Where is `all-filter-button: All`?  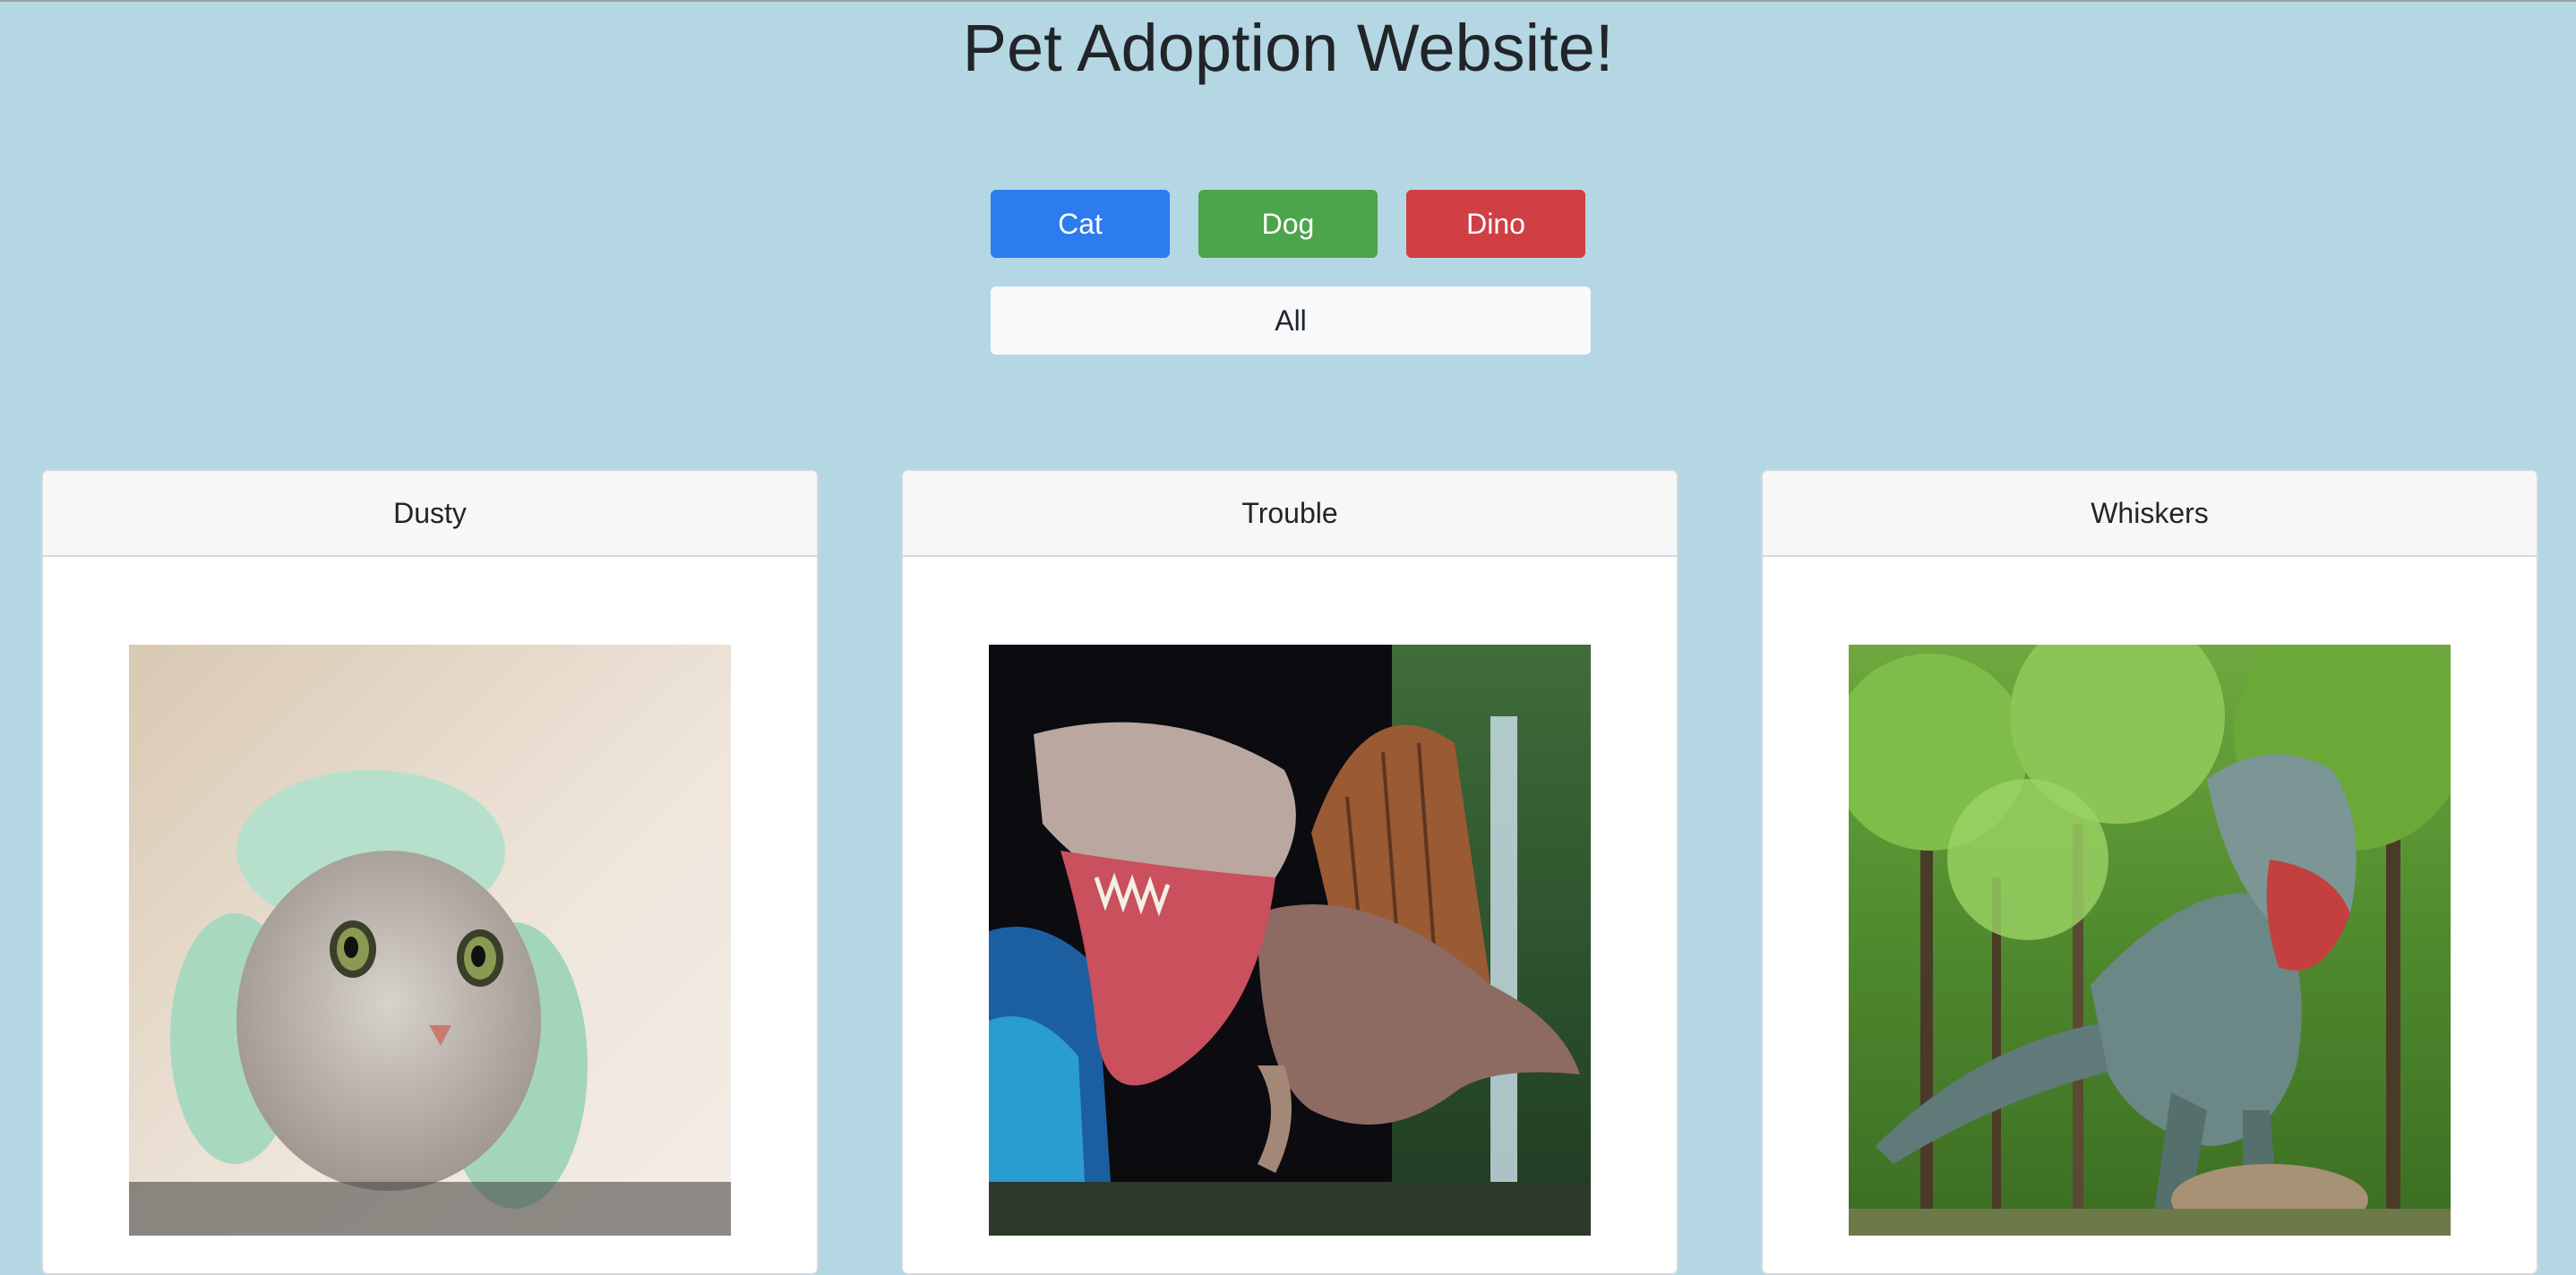
all-filter-button: All is located at coordinates (1291, 321).